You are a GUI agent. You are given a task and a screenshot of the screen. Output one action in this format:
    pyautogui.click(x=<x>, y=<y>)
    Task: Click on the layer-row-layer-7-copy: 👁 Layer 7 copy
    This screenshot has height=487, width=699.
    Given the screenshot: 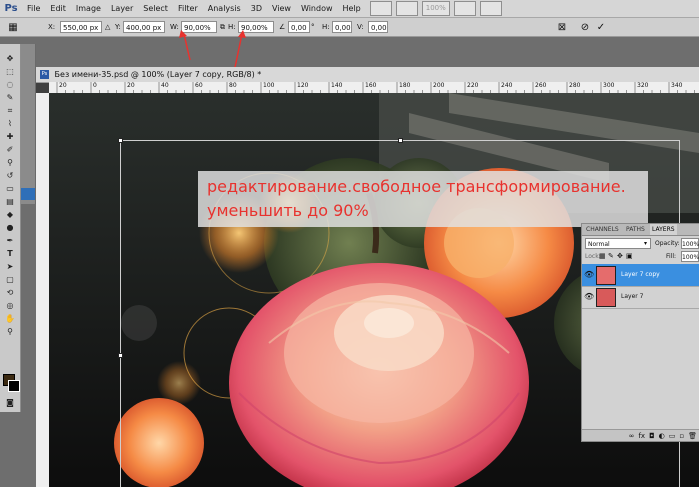 What is the action you would take?
    pyautogui.click(x=640, y=275)
    